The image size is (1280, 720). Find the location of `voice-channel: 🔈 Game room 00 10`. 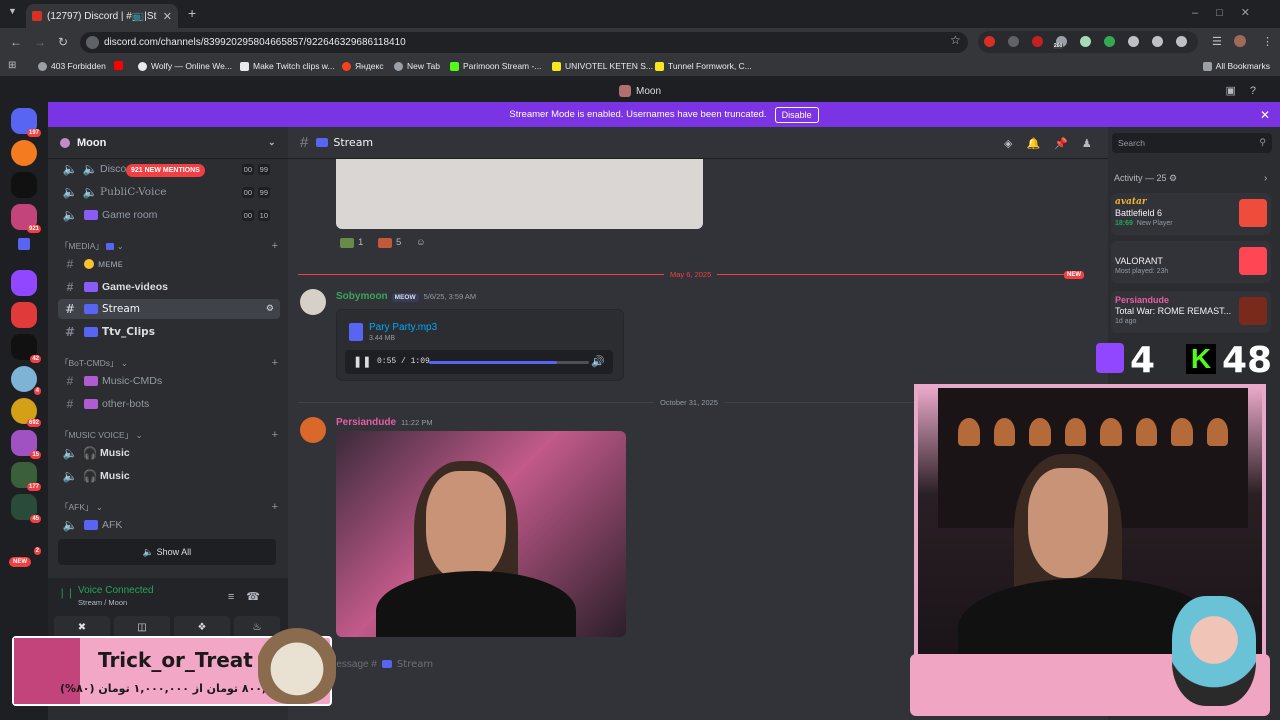

voice-channel: 🔈 Game room 00 10 is located at coordinates (169, 215).